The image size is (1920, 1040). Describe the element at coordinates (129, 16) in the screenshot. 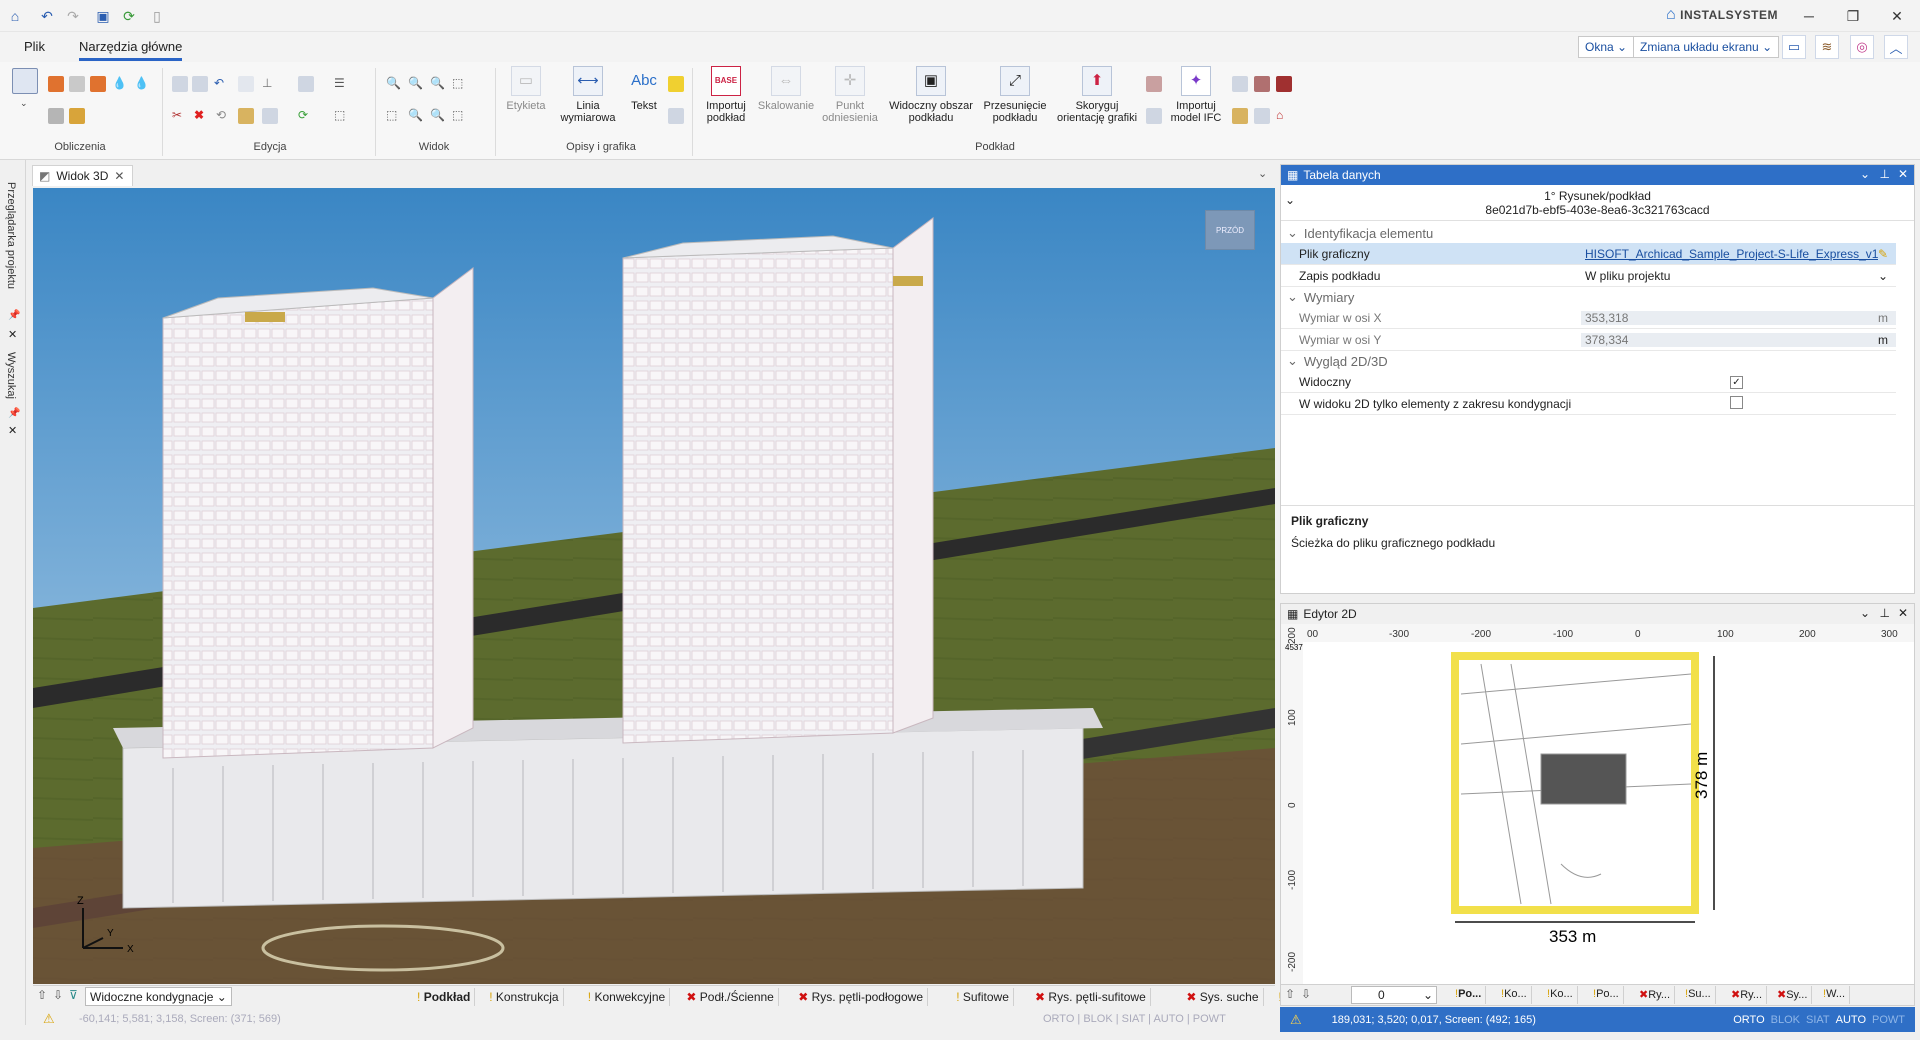

I see `refresh-icon: ⟳` at that location.